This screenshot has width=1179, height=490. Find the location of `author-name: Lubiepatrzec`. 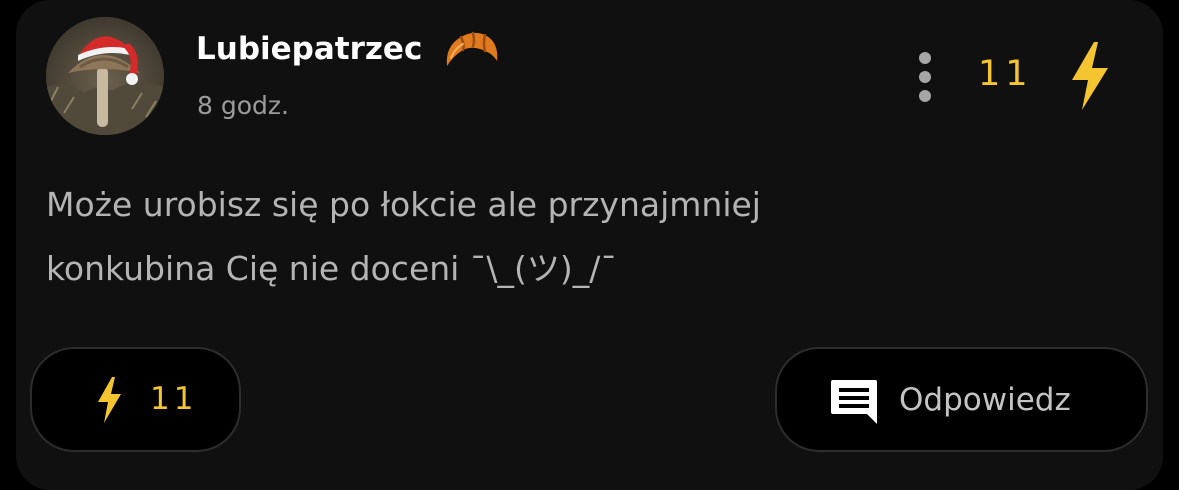

author-name: Lubiepatrzec is located at coordinates (309, 49).